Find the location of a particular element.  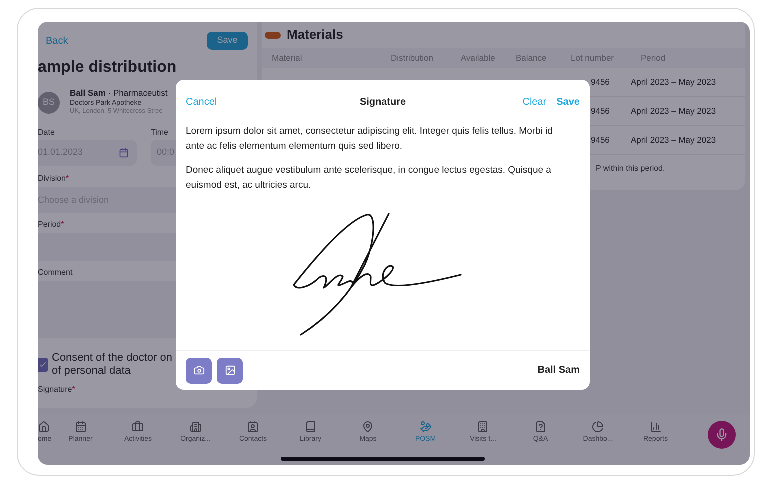

microphone-button is located at coordinates (722, 435).